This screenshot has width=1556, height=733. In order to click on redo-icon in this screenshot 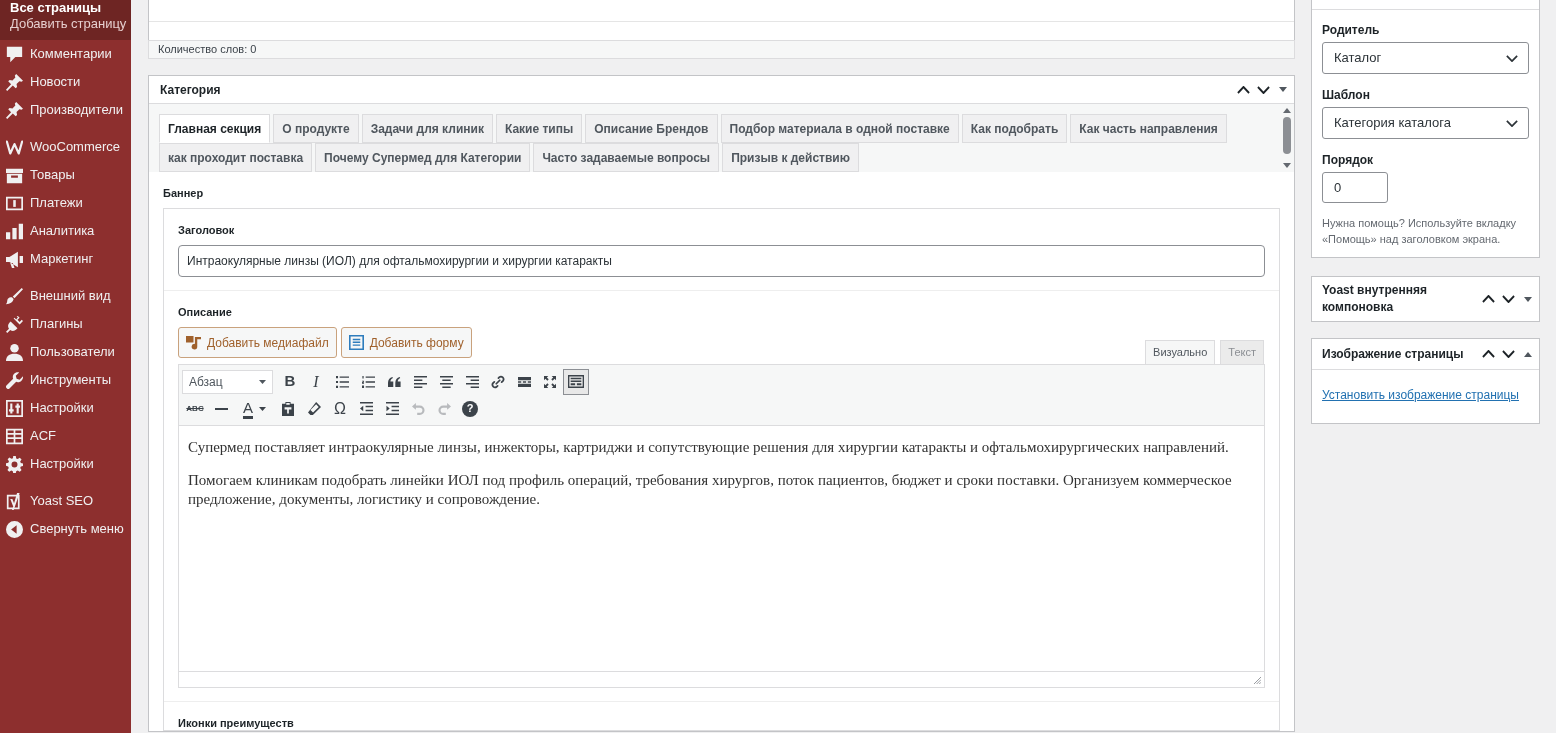, I will do `click(444, 408)`.